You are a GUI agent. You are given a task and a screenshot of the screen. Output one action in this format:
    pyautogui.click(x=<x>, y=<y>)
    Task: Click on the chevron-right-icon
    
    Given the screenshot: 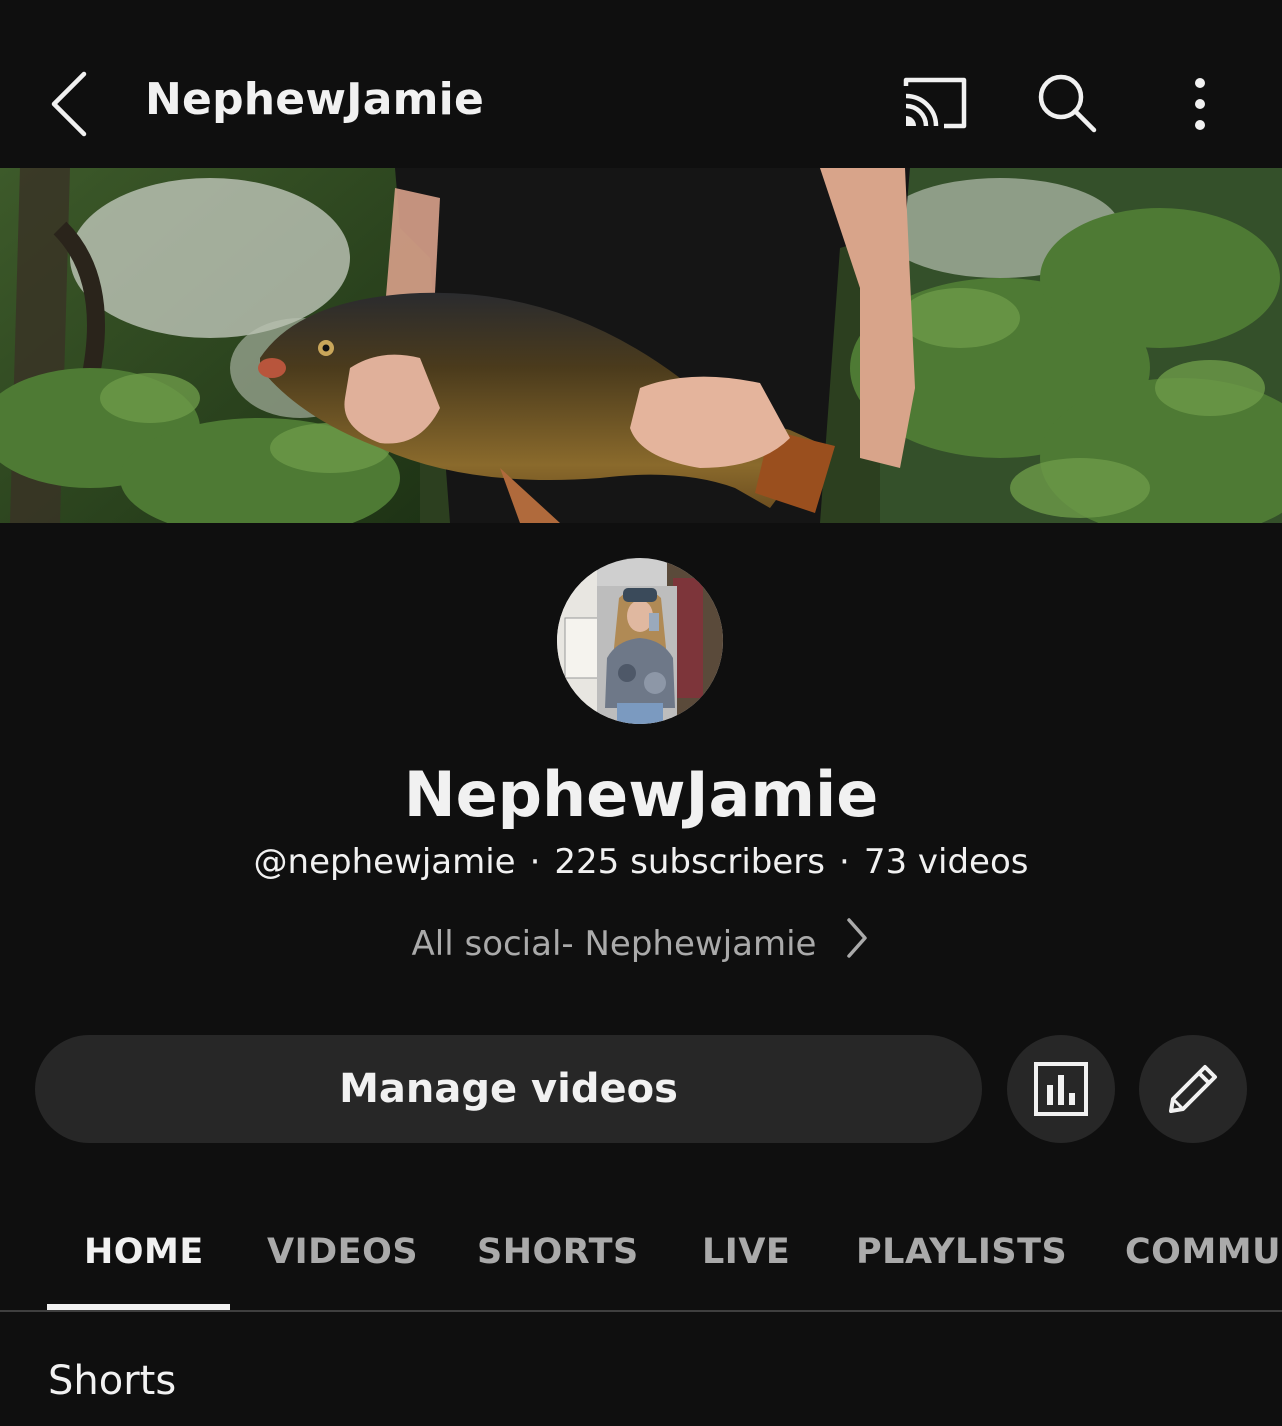 What is the action you would take?
    pyautogui.click(x=857, y=942)
    